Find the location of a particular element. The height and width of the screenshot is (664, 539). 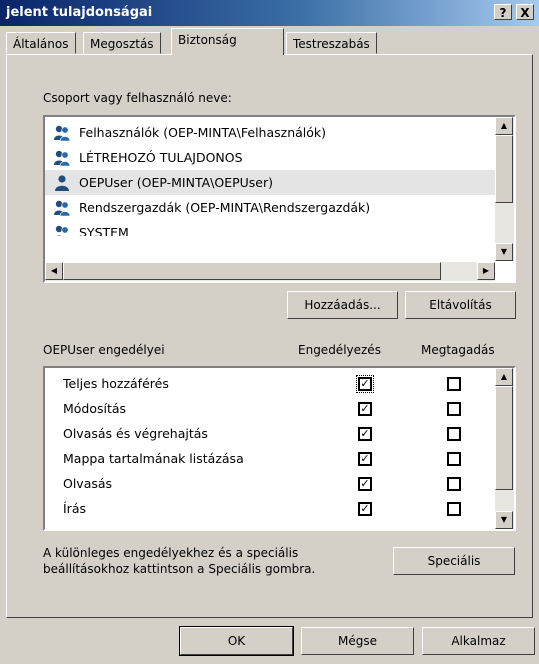

title-bar: jelent tulajdonságai ? X is located at coordinates (269, 13).